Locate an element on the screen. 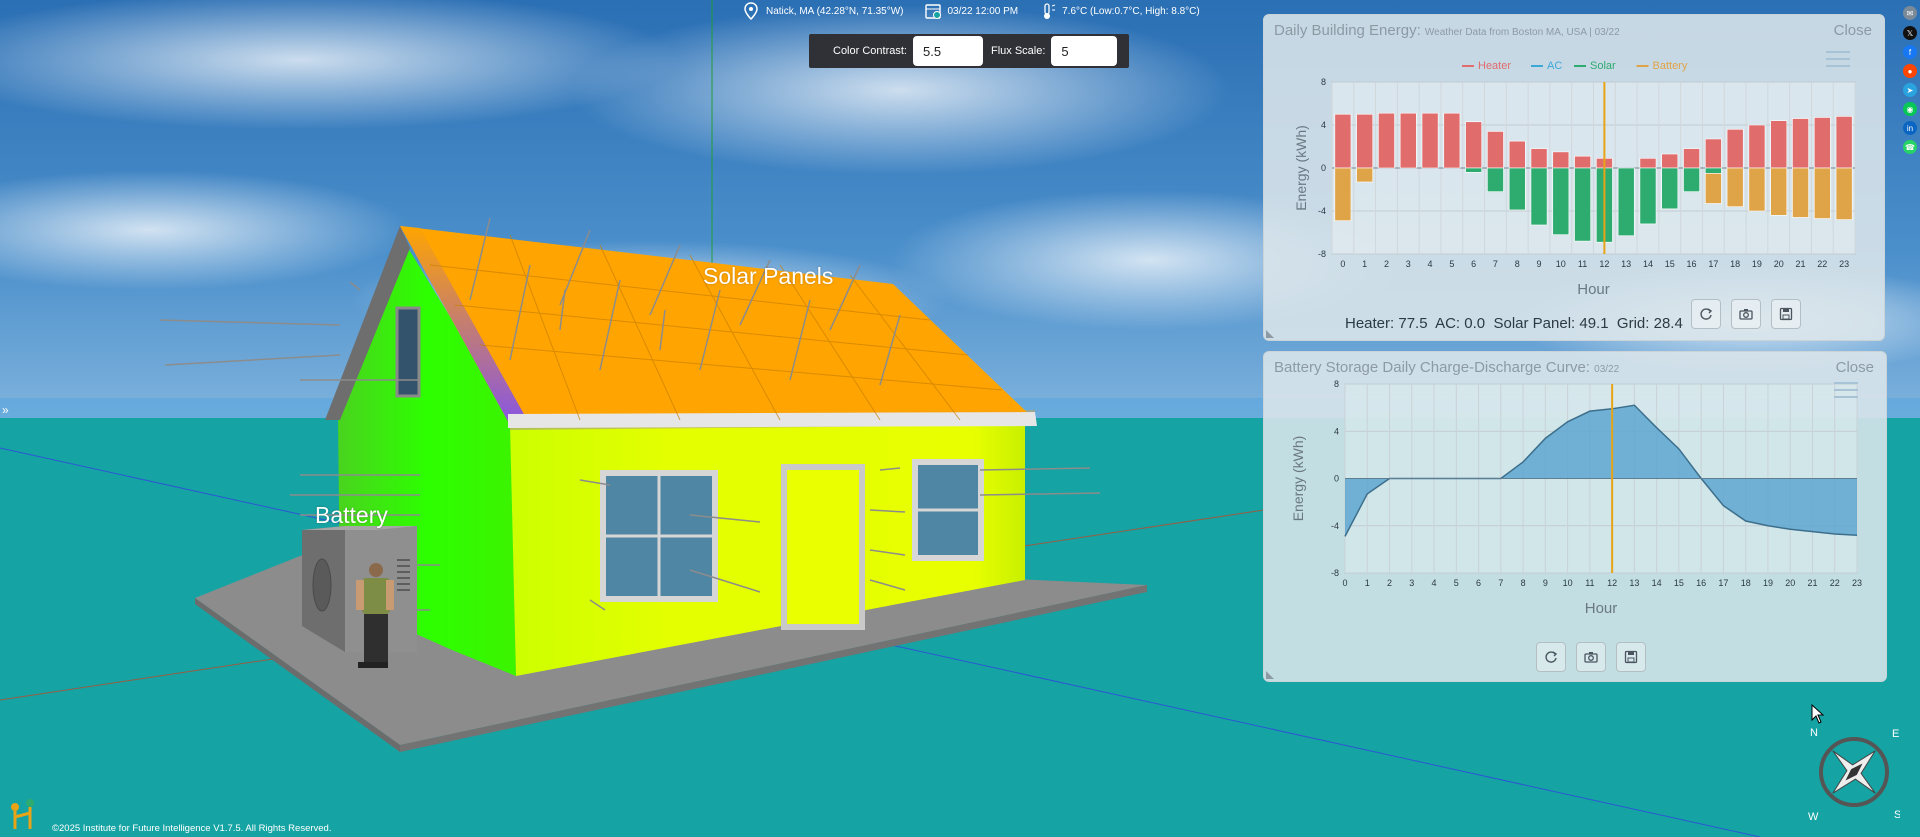 Image resolution: width=1920 pixels, height=837 pixels. heater-summary-value: 77.5 is located at coordinates (1413, 323).